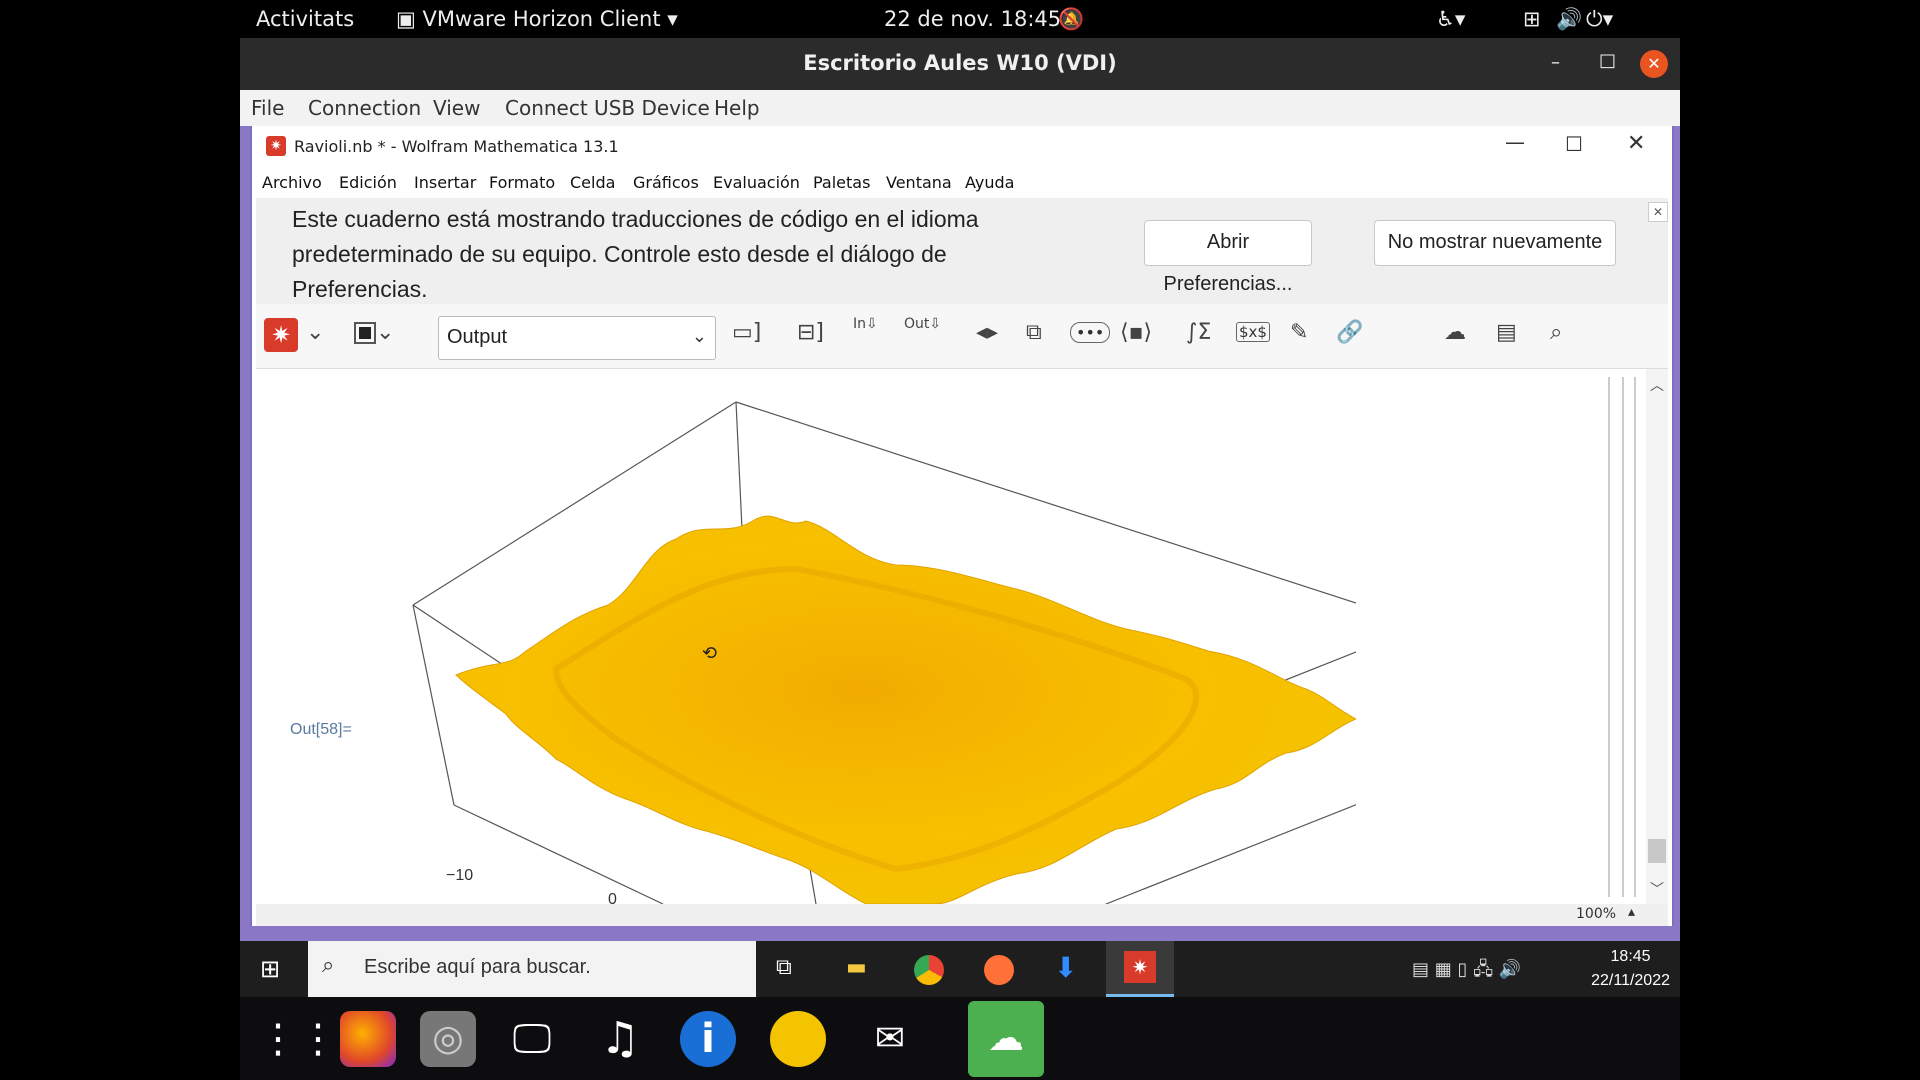  Describe the element at coordinates (960, 1038) in the screenshot. I see `ubuntu-dock: ⋮⋮ ◎ 🖵 ♫ i ✉ ☁` at that location.